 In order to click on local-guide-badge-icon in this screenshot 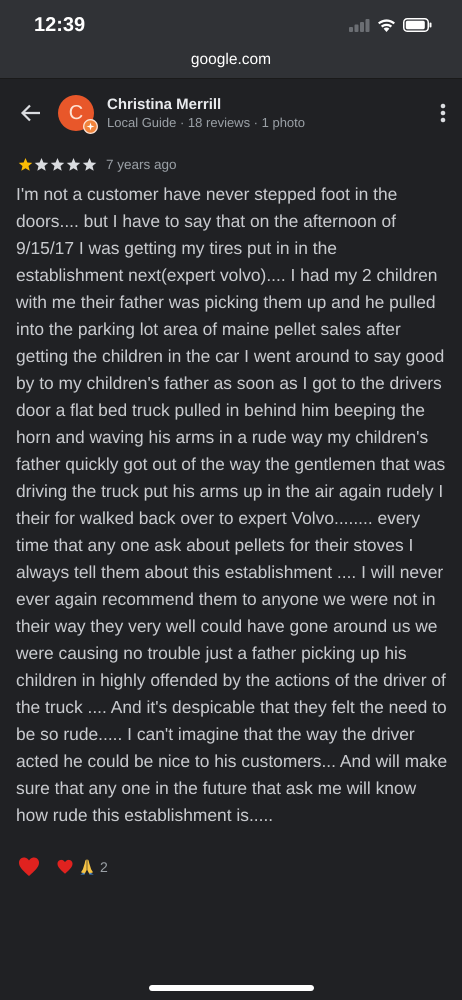, I will do `click(90, 126)`.